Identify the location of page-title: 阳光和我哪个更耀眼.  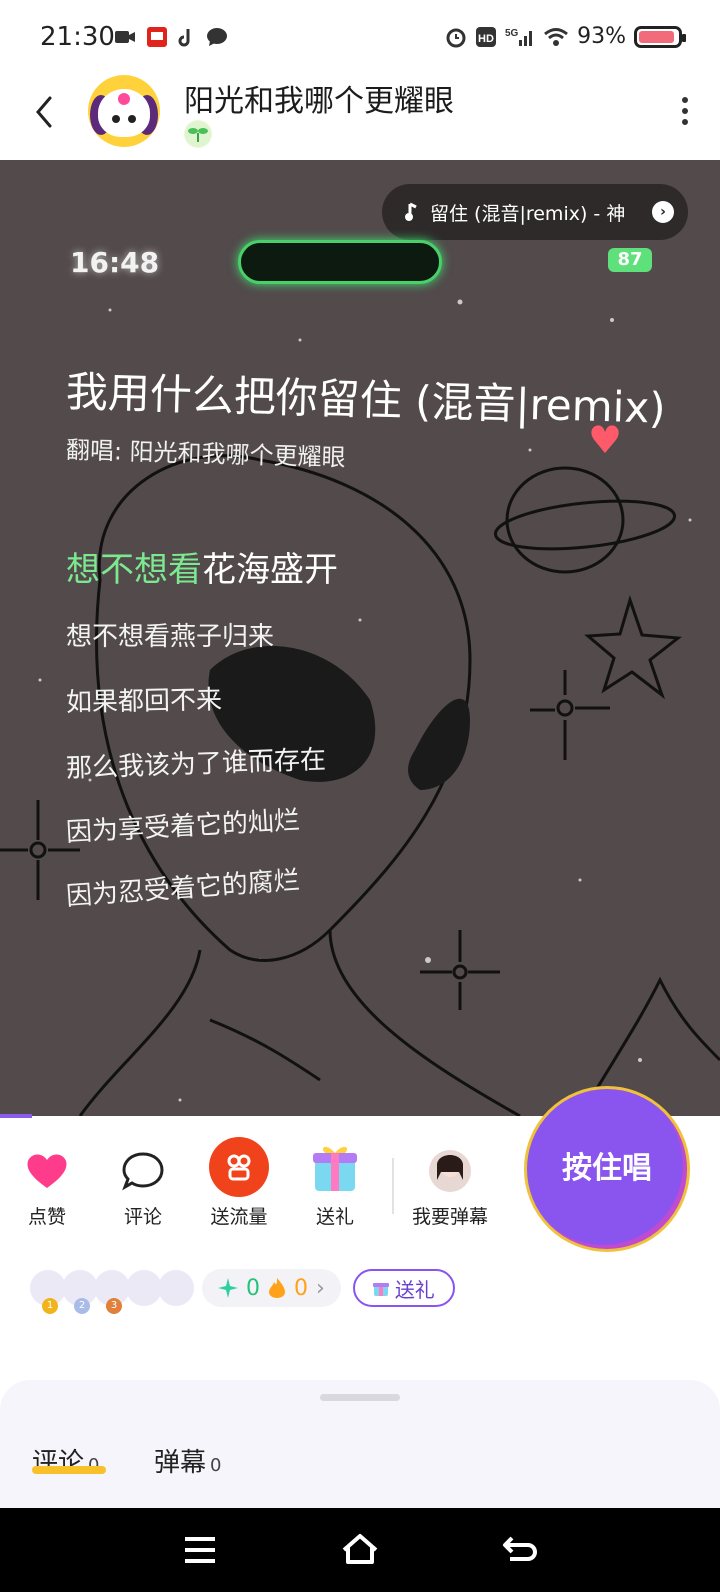
(319, 101).